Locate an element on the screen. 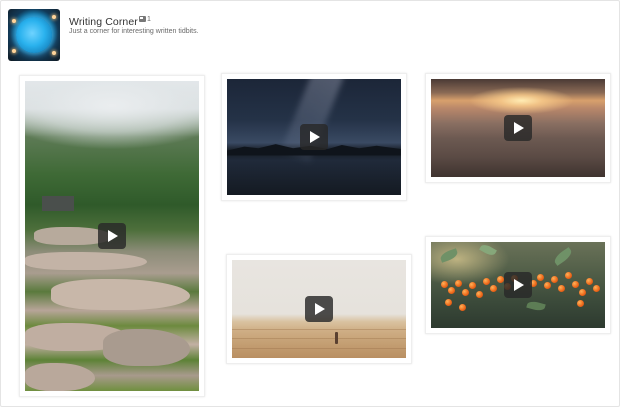 The height and width of the screenshot is (407, 620). orb-icon is located at coordinates (34, 35).